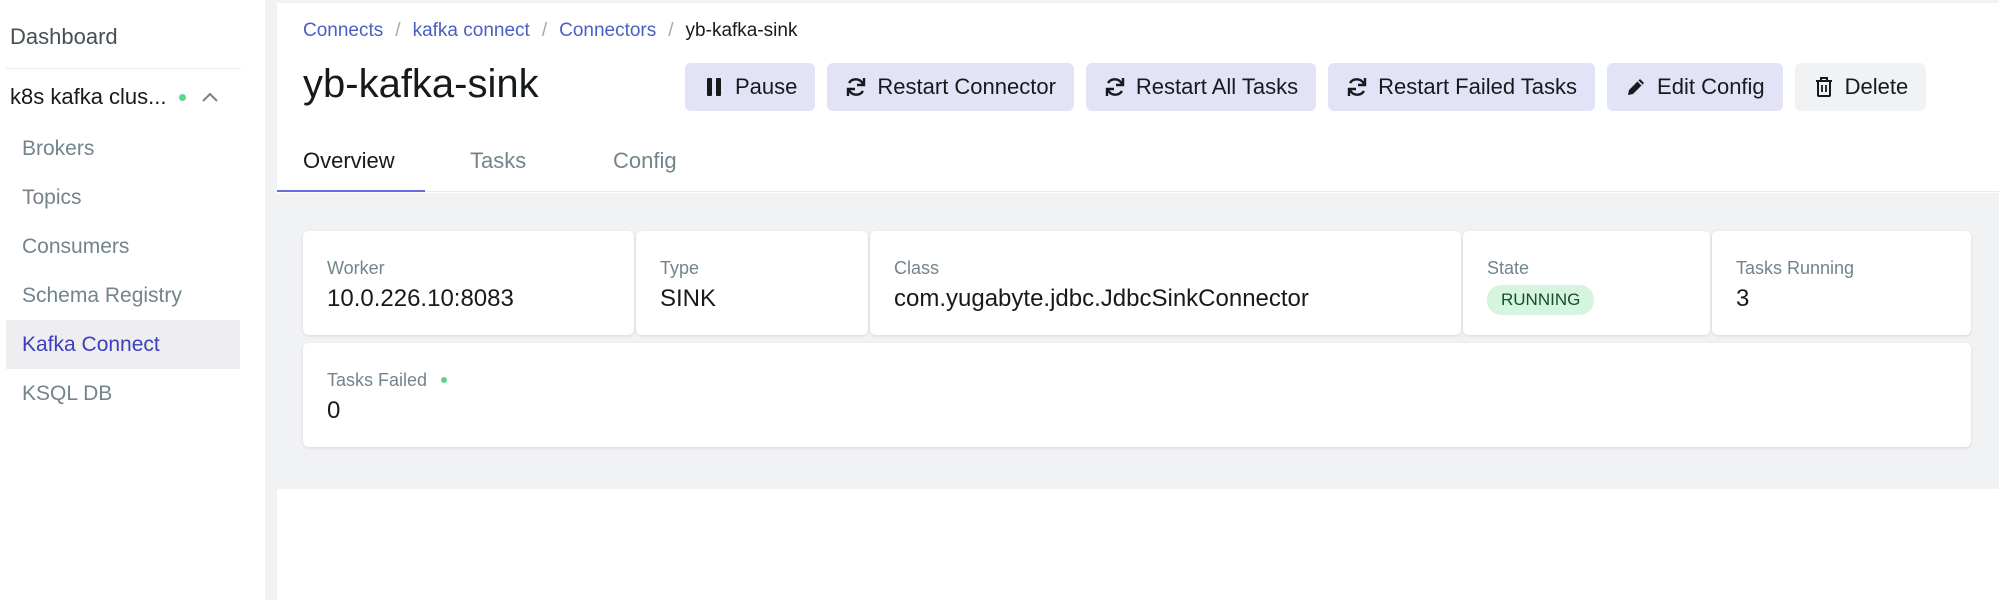 The height and width of the screenshot is (600, 1999). What do you see at coordinates (343, 31) in the screenshot?
I see `breadcrumb-connects: Connects` at bounding box center [343, 31].